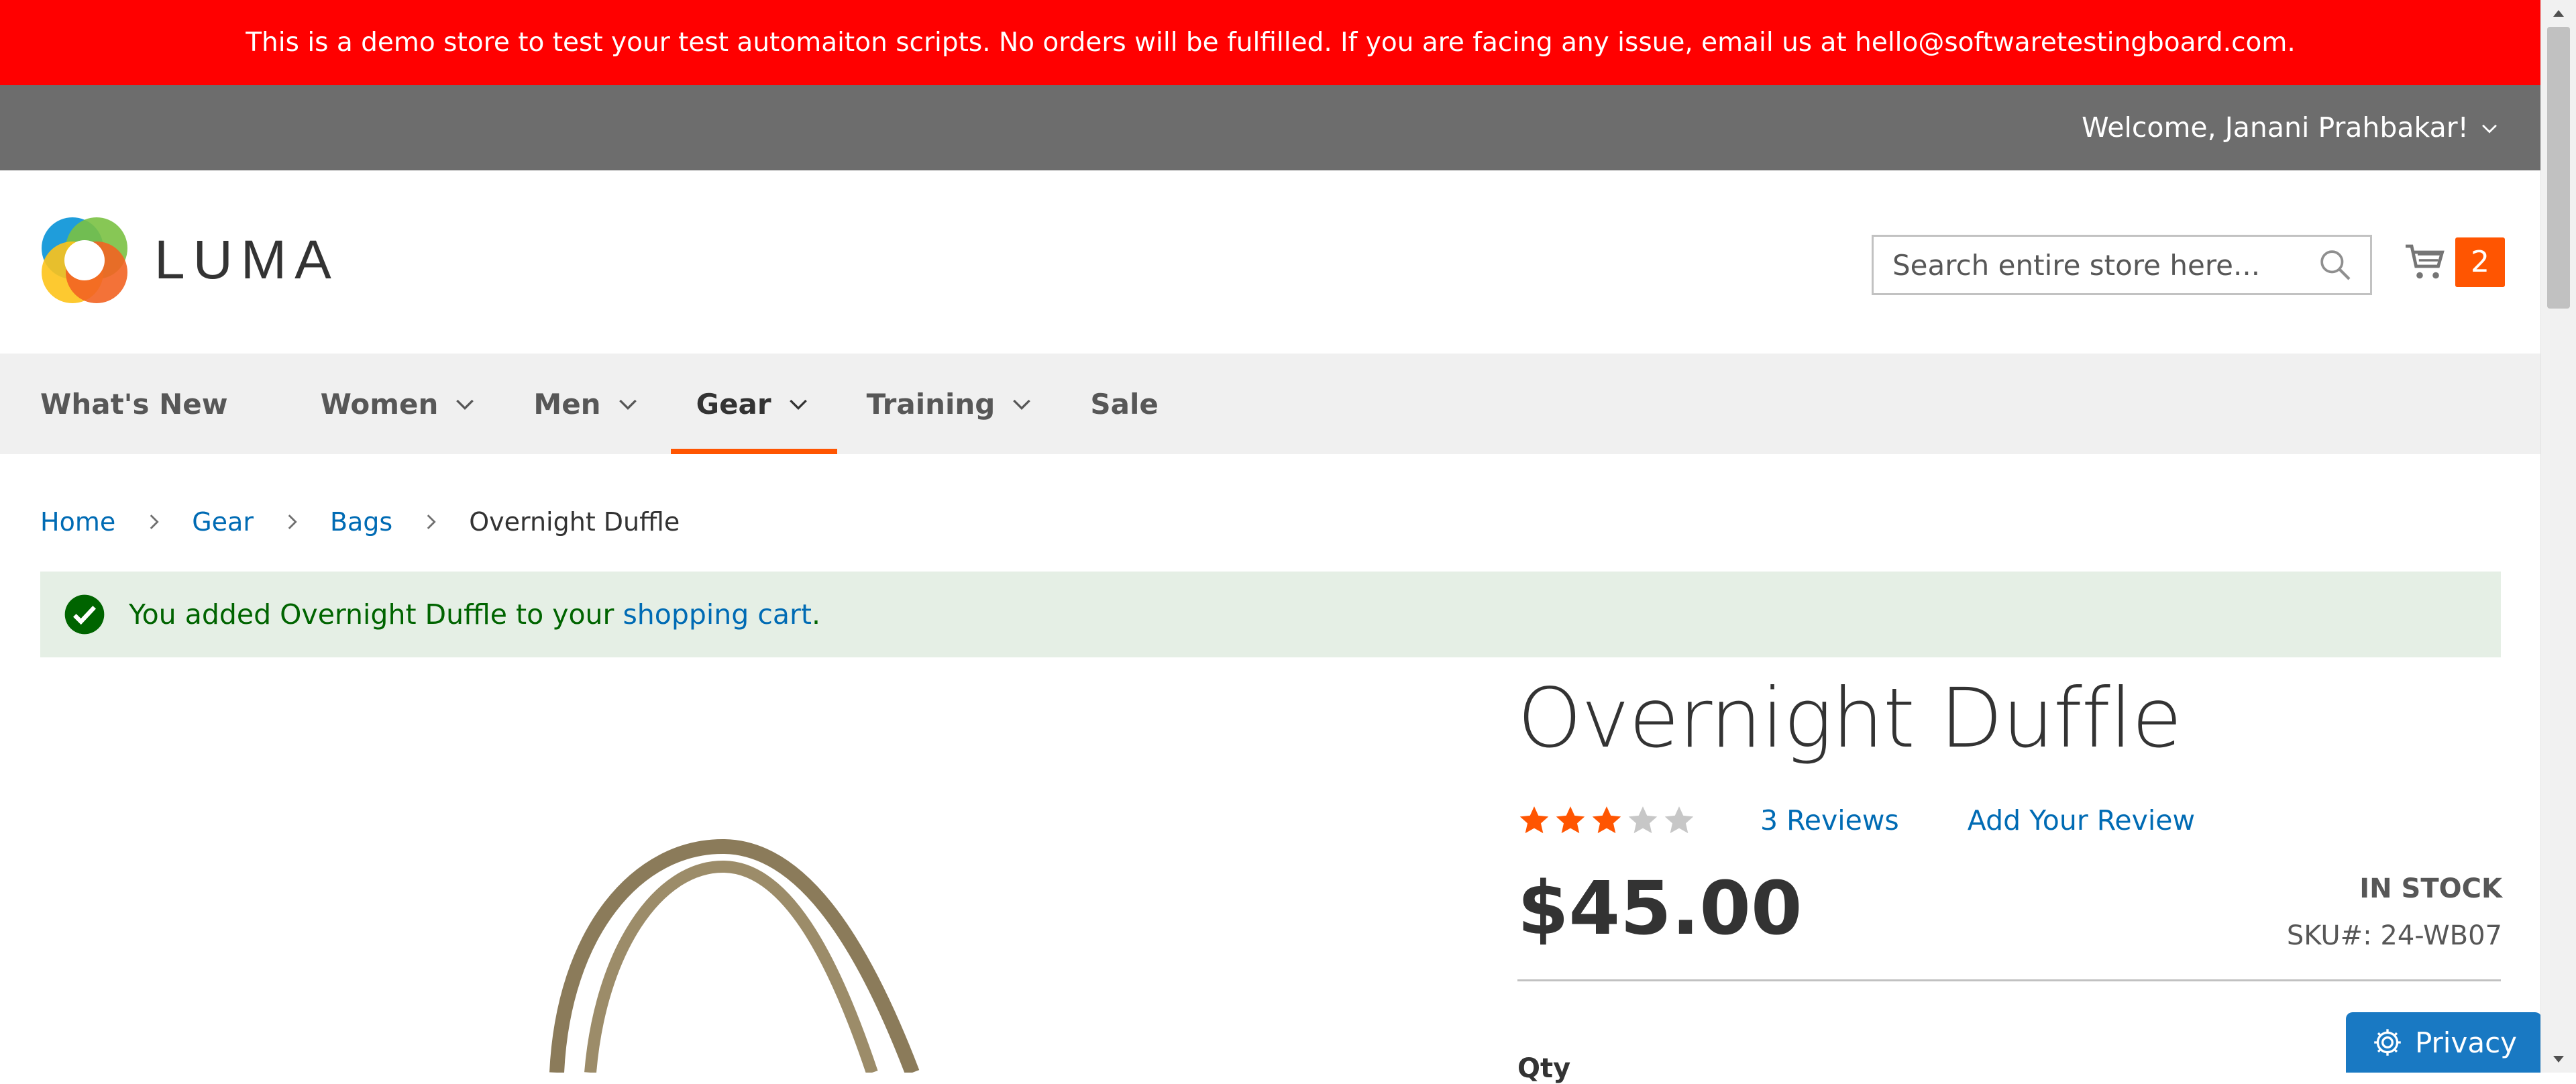 Image resolution: width=2576 pixels, height=1084 pixels. Describe the element at coordinates (2466, 1043) in the screenshot. I see `privacy-label: Privacy` at that location.